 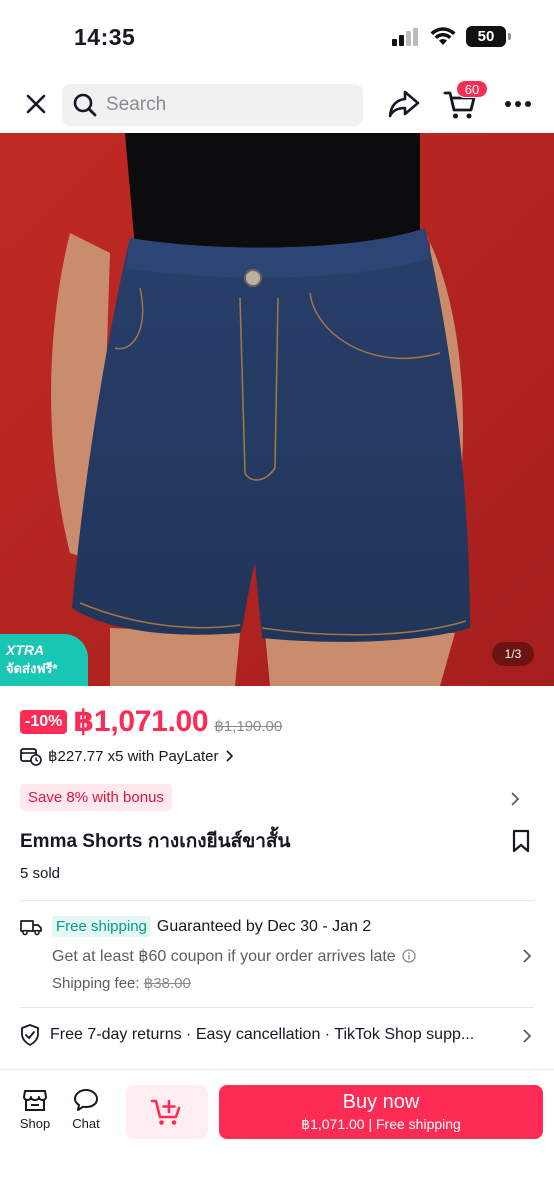 I want to click on paylater-row: ฿227.77 x5 with PayLater, so click(x=127, y=756).